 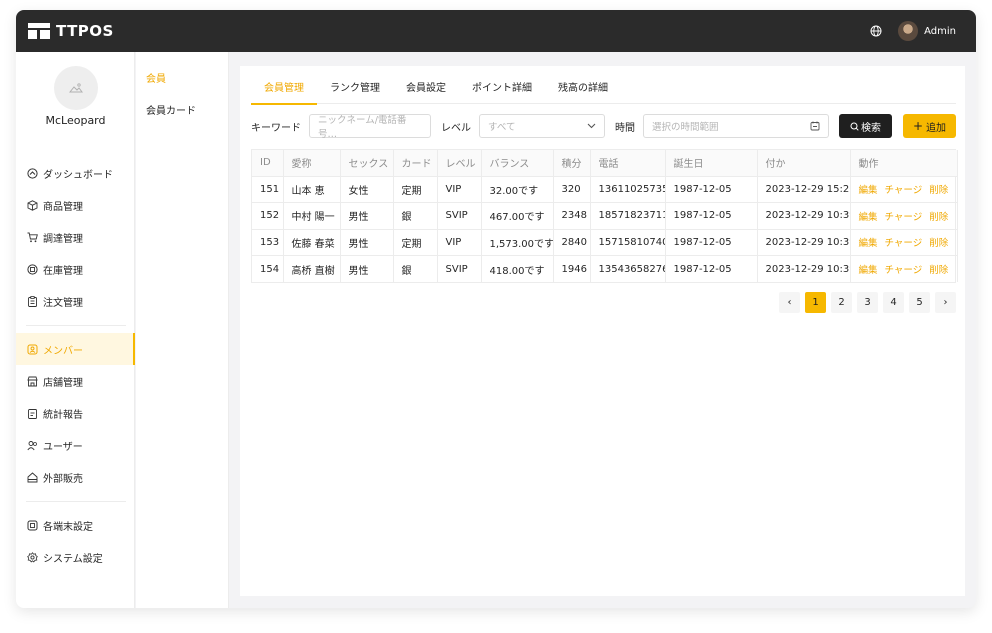 I want to click on cell-balance: 467.00です, so click(x=517, y=216).